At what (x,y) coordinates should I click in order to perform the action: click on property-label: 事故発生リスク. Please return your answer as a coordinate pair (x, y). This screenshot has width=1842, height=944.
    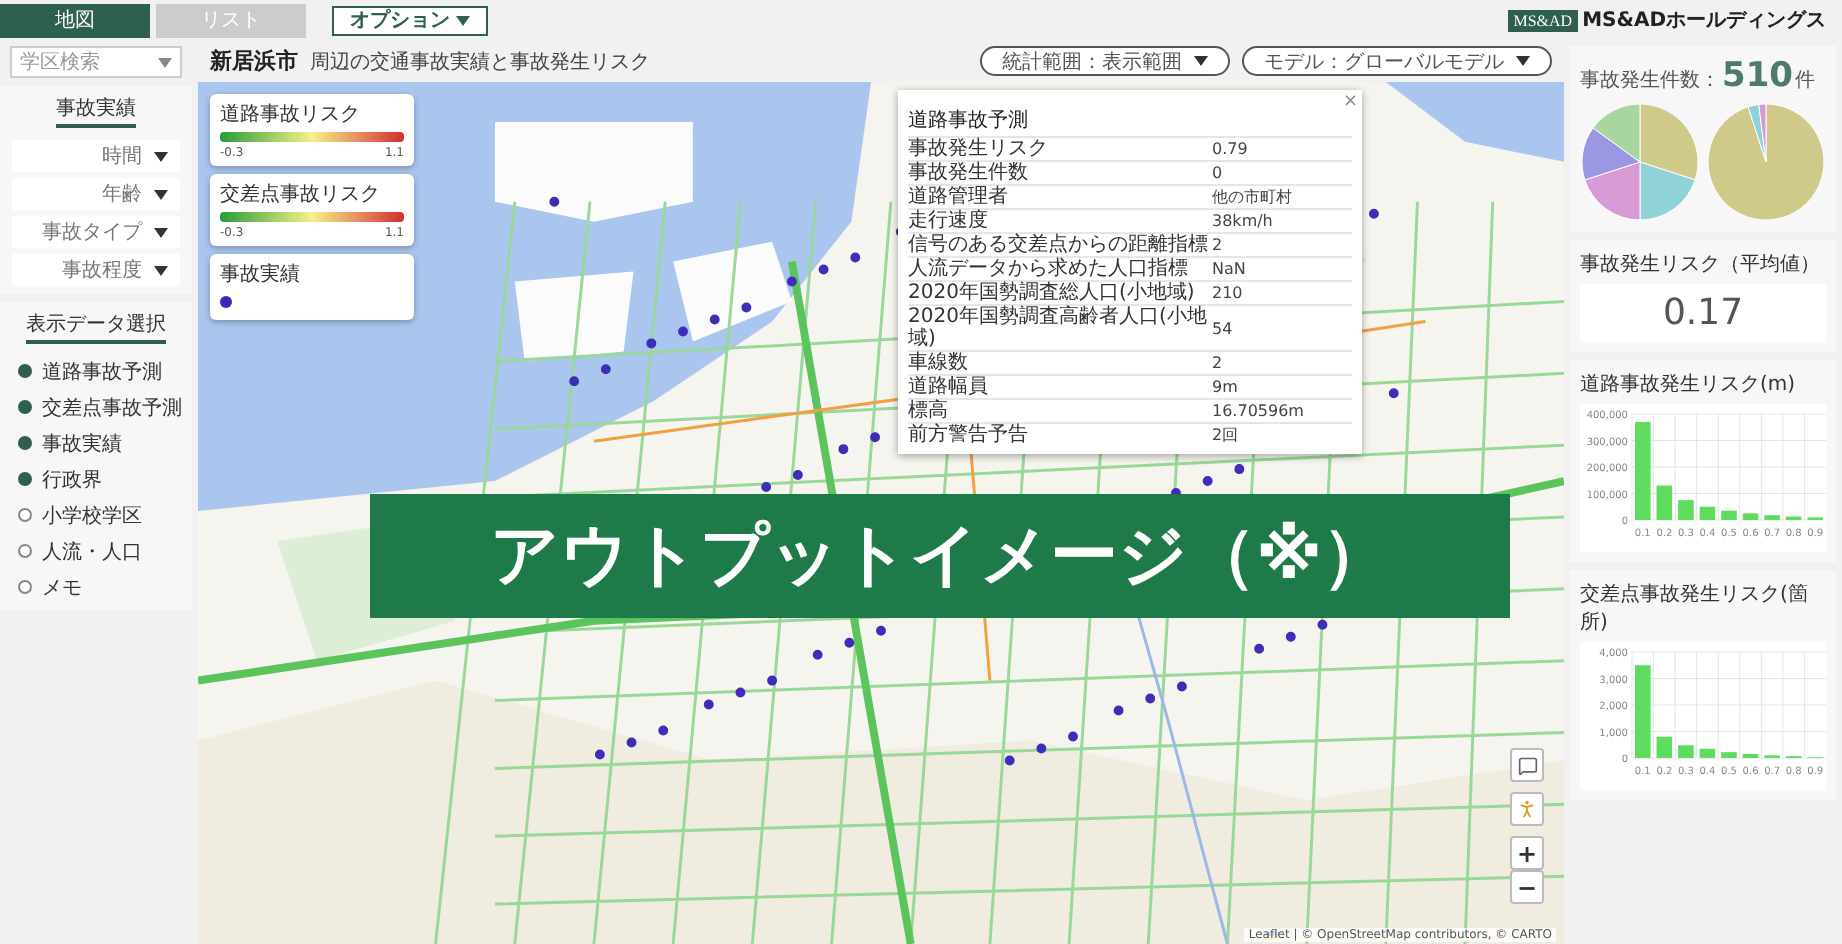
    Looking at the image, I should click on (979, 149).